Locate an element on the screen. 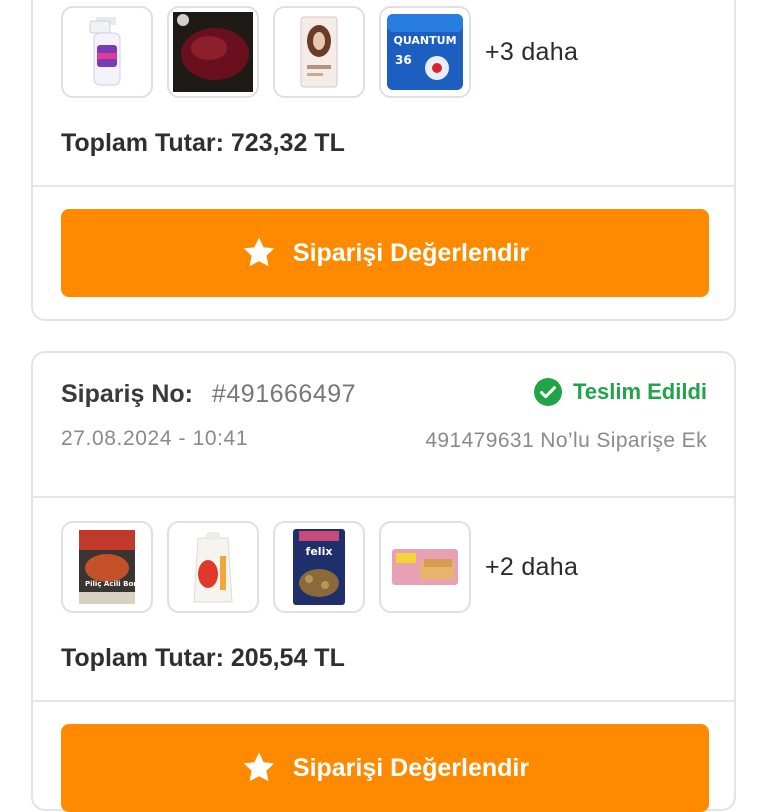 This screenshot has height=812, width=768. product-thumb: felix is located at coordinates (319, 567).